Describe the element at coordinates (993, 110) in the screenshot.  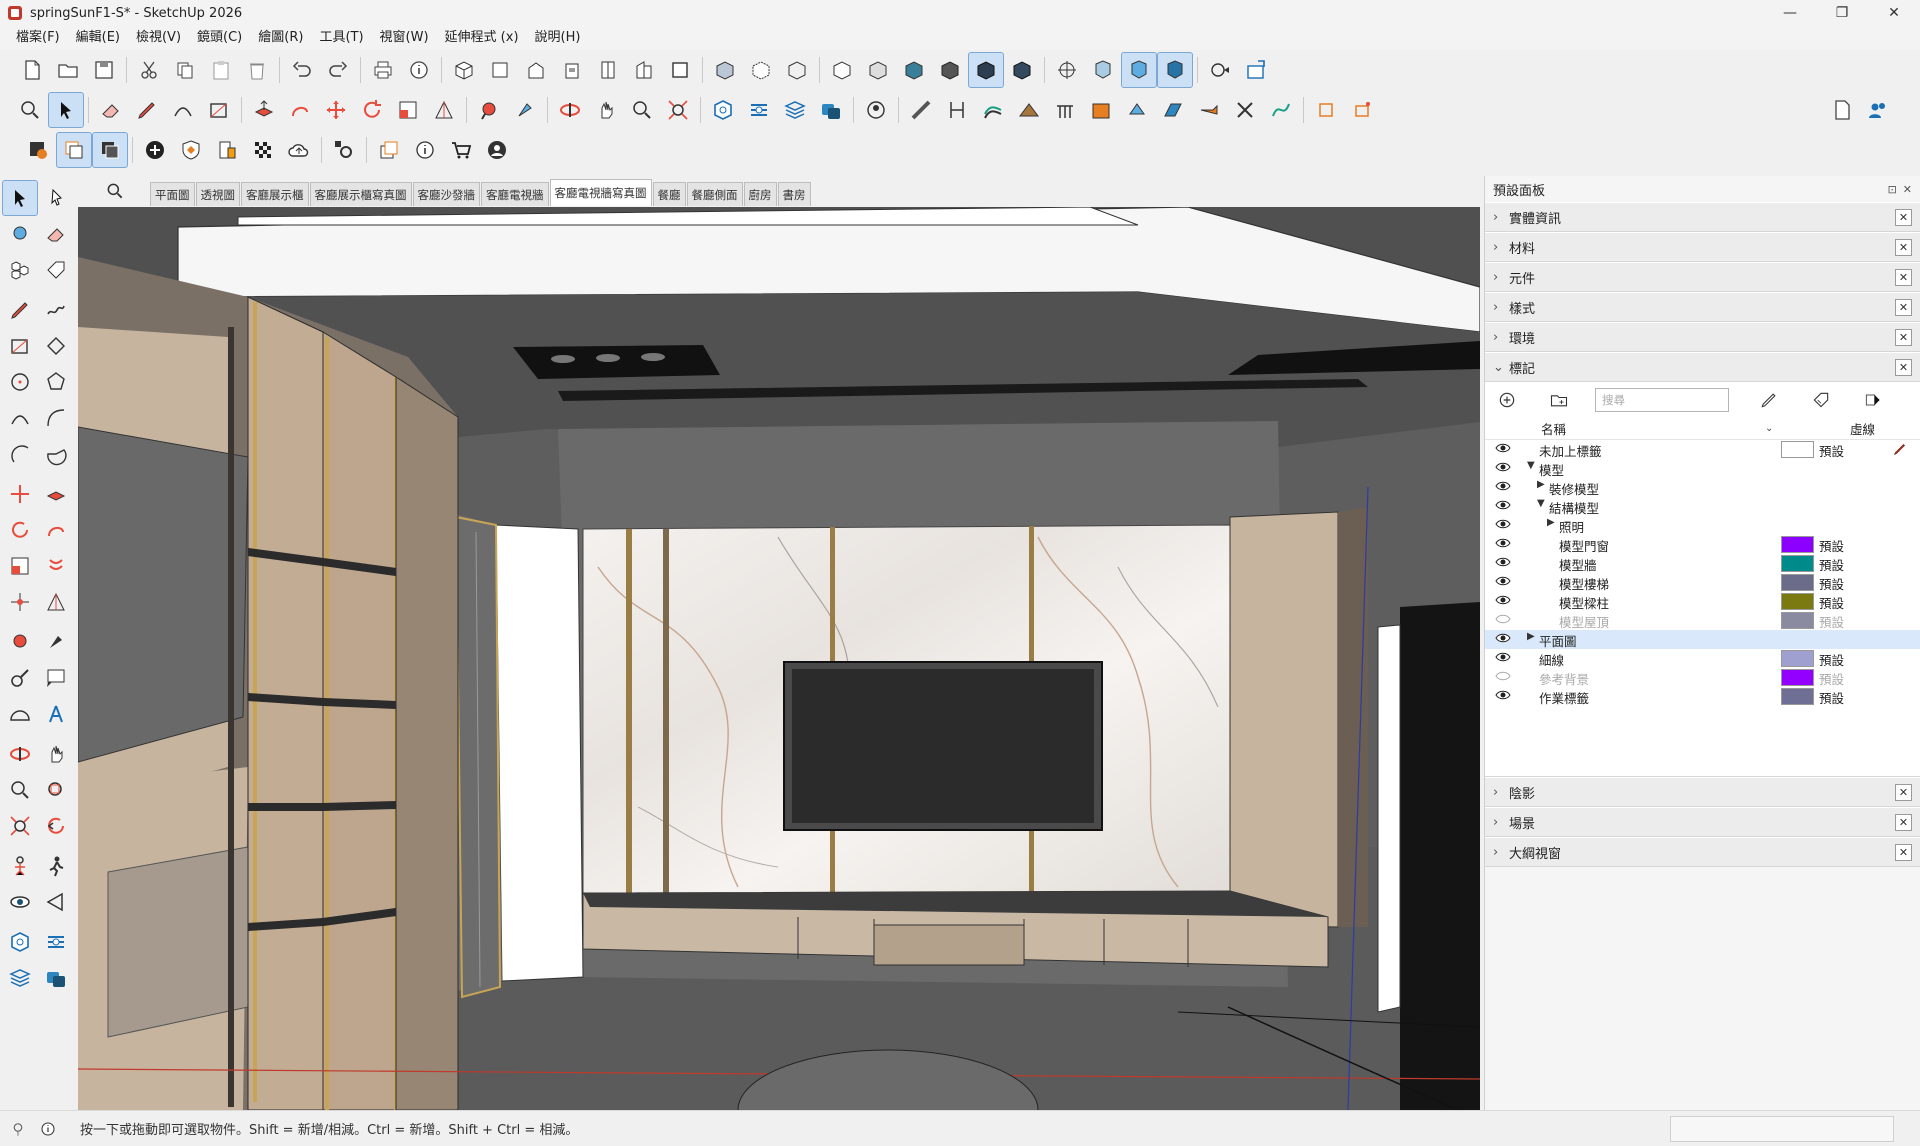
I see `sandbox-from-contours-icon` at that location.